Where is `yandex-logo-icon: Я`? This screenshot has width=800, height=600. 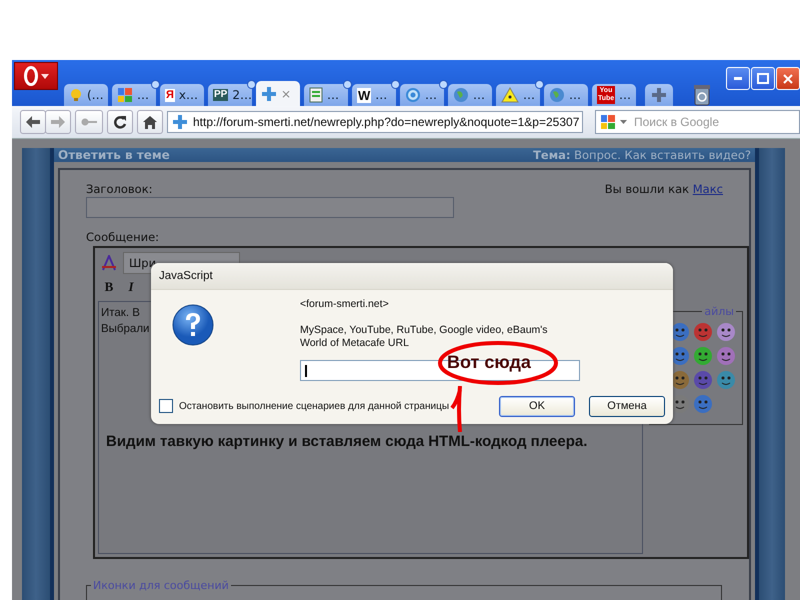 yandex-logo-icon: Я is located at coordinates (170, 95).